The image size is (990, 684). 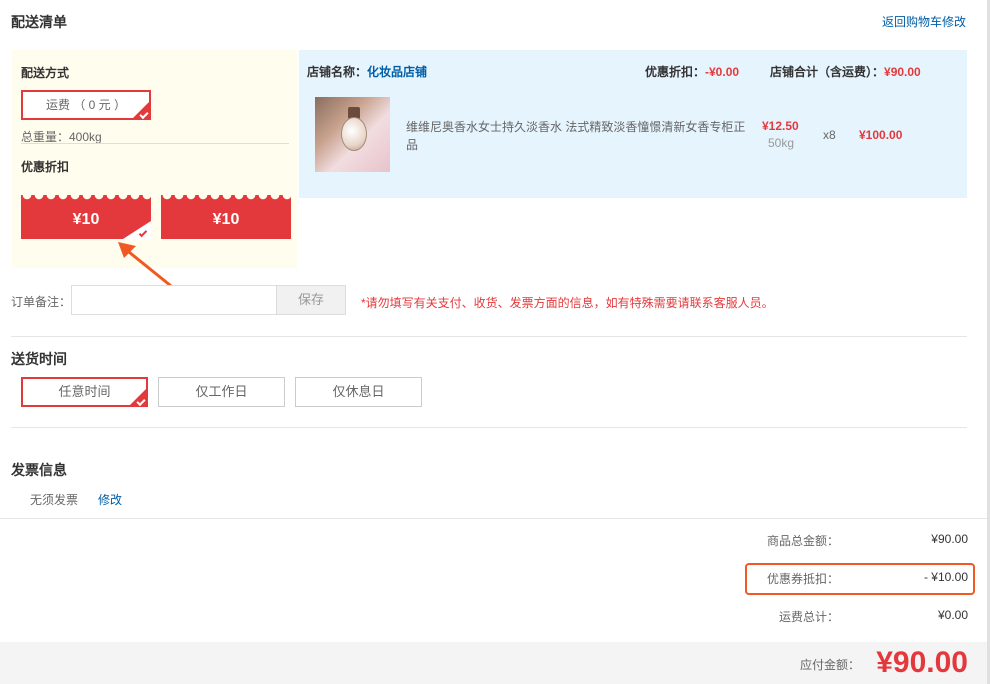 What do you see at coordinates (881, 135) in the screenshot?
I see `product-subtotal: ¥100.00` at bounding box center [881, 135].